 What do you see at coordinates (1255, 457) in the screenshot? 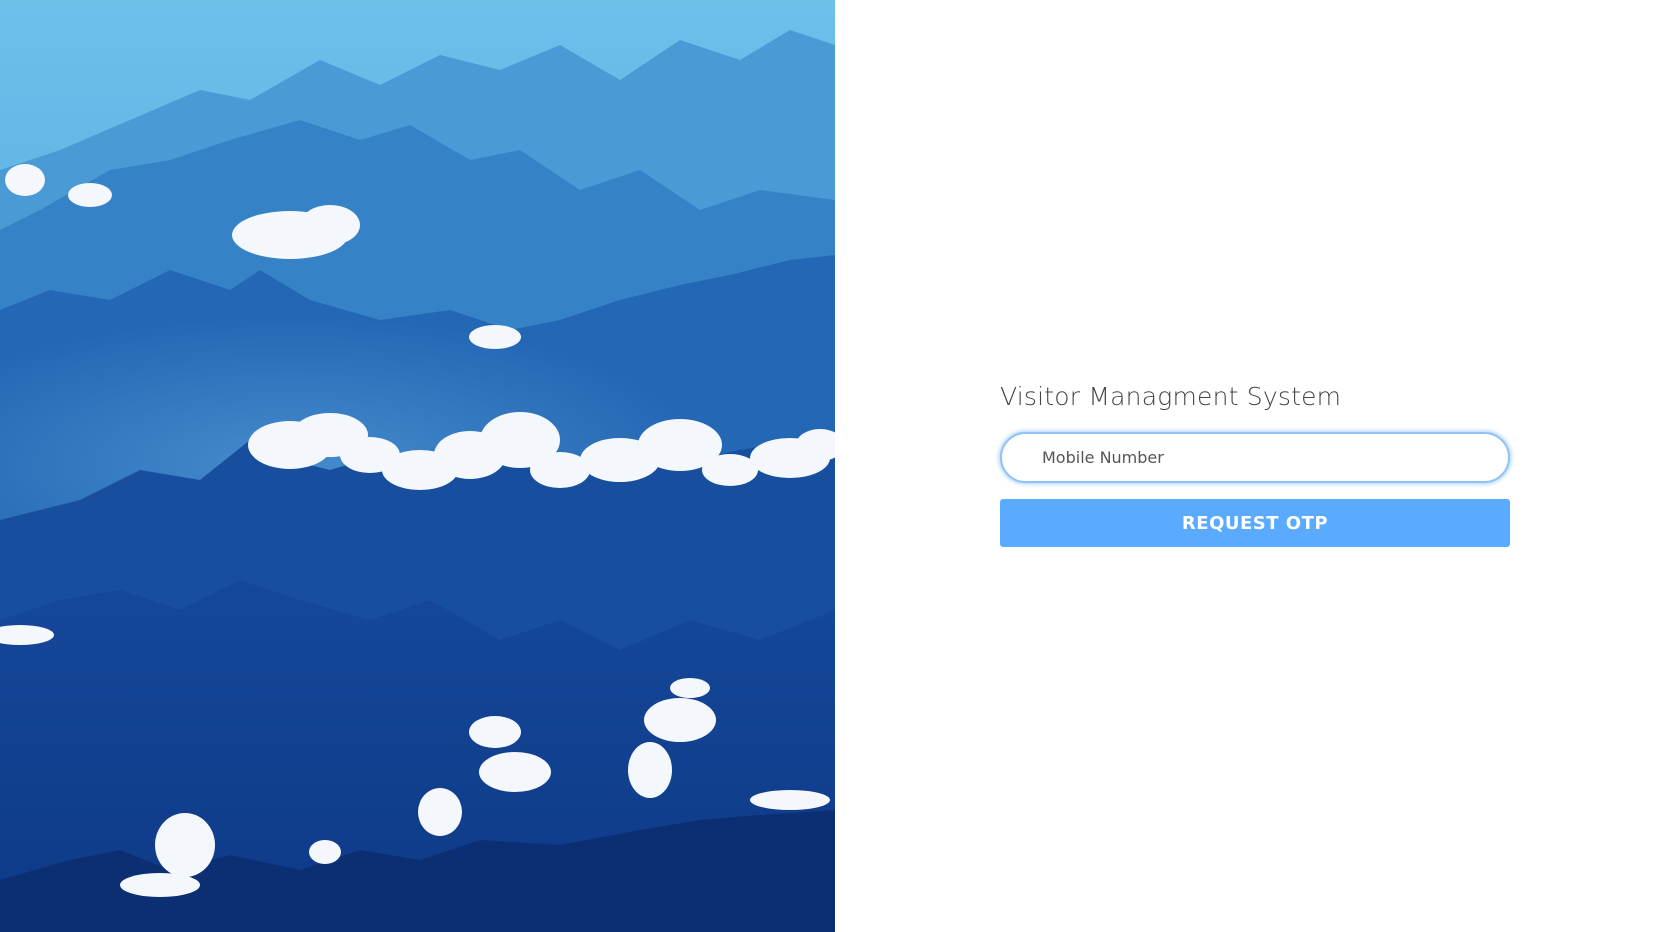
I see `mobile-number-input` at bounding box center [1255, 457].